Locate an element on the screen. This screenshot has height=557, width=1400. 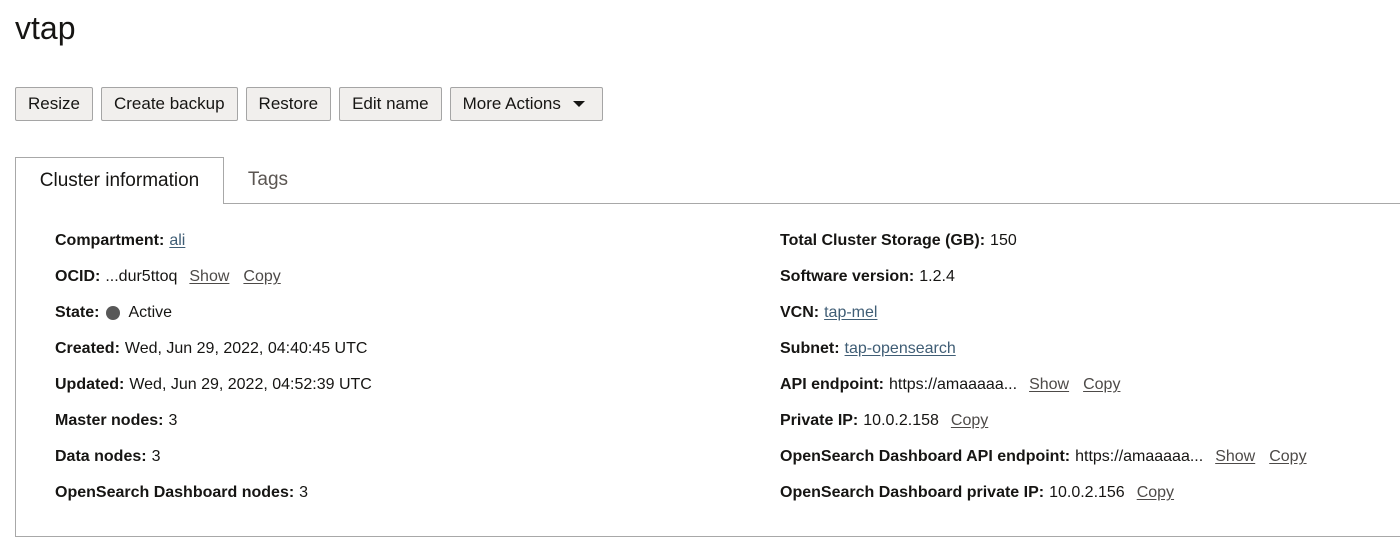
data-nodes-label: Data nodes: is located at coordinates (101, 456).